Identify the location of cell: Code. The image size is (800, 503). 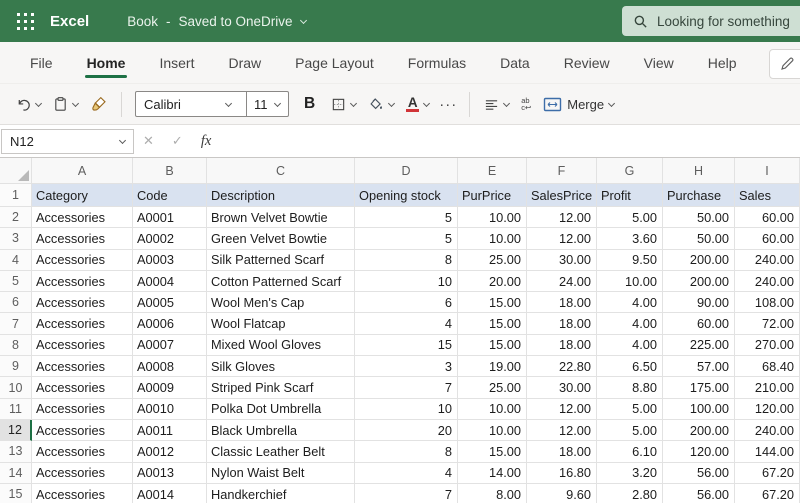
(170, 195).